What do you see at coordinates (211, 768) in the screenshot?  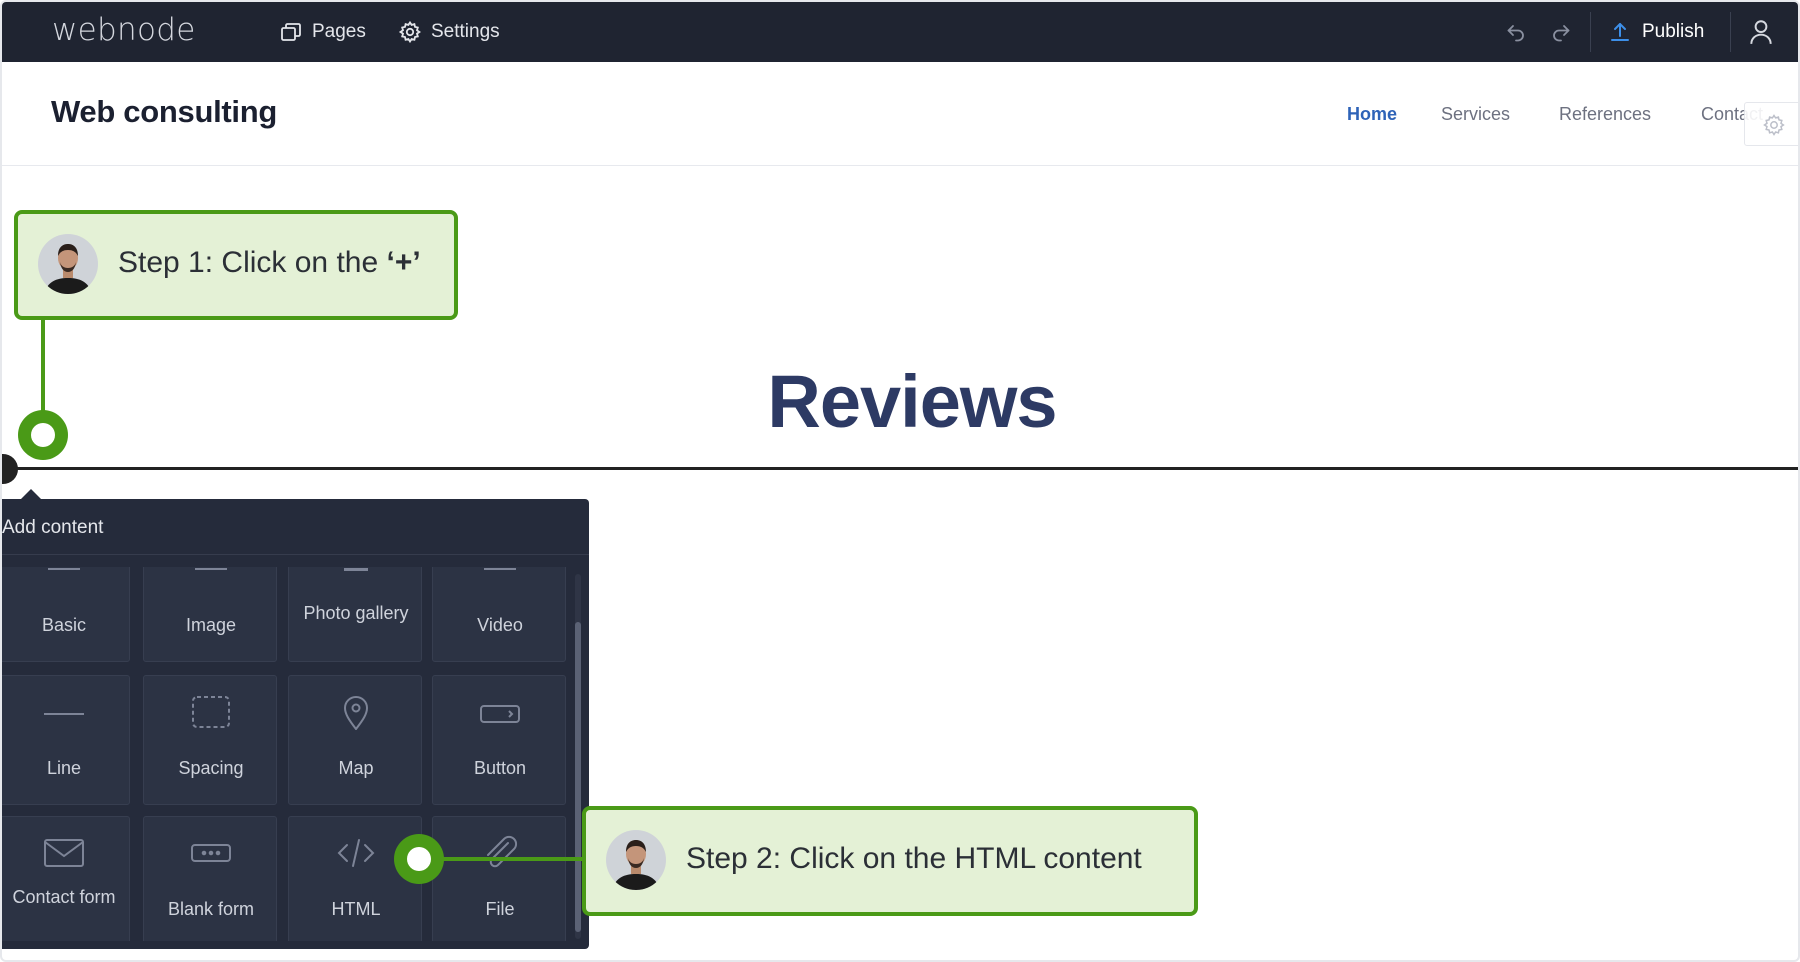 I see `tile-label: Spacing` at bounding box center [211, 768].